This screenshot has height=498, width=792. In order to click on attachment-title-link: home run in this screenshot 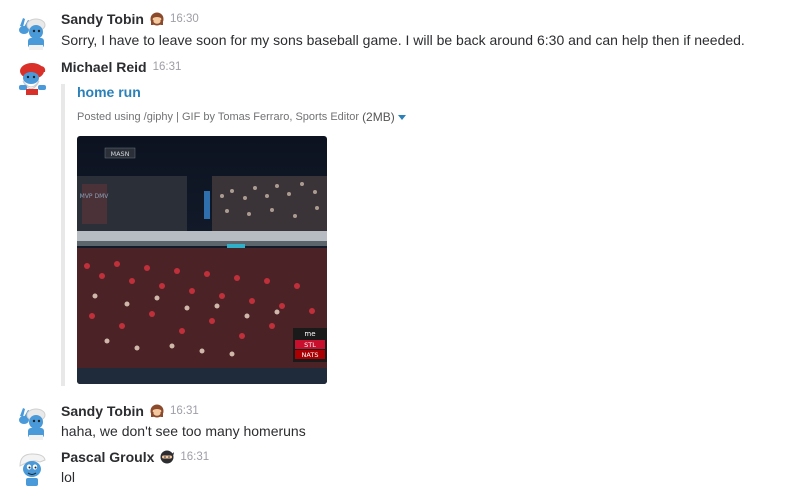, I will do `click(109, 92)`.